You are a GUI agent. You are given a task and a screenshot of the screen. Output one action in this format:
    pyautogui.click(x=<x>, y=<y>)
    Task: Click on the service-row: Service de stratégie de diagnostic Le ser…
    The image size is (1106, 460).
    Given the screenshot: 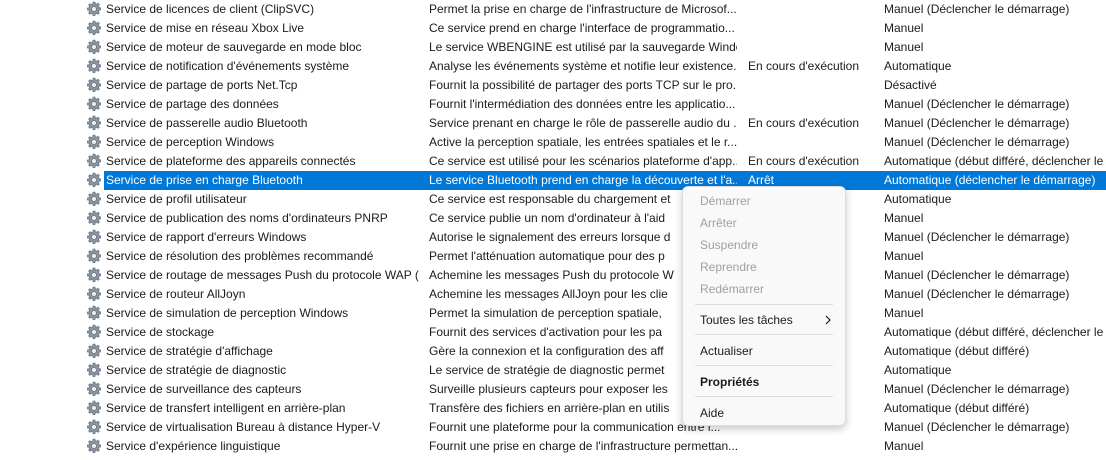 What is the action you would take?
    pyautogui.click(x=553, y=370)
    